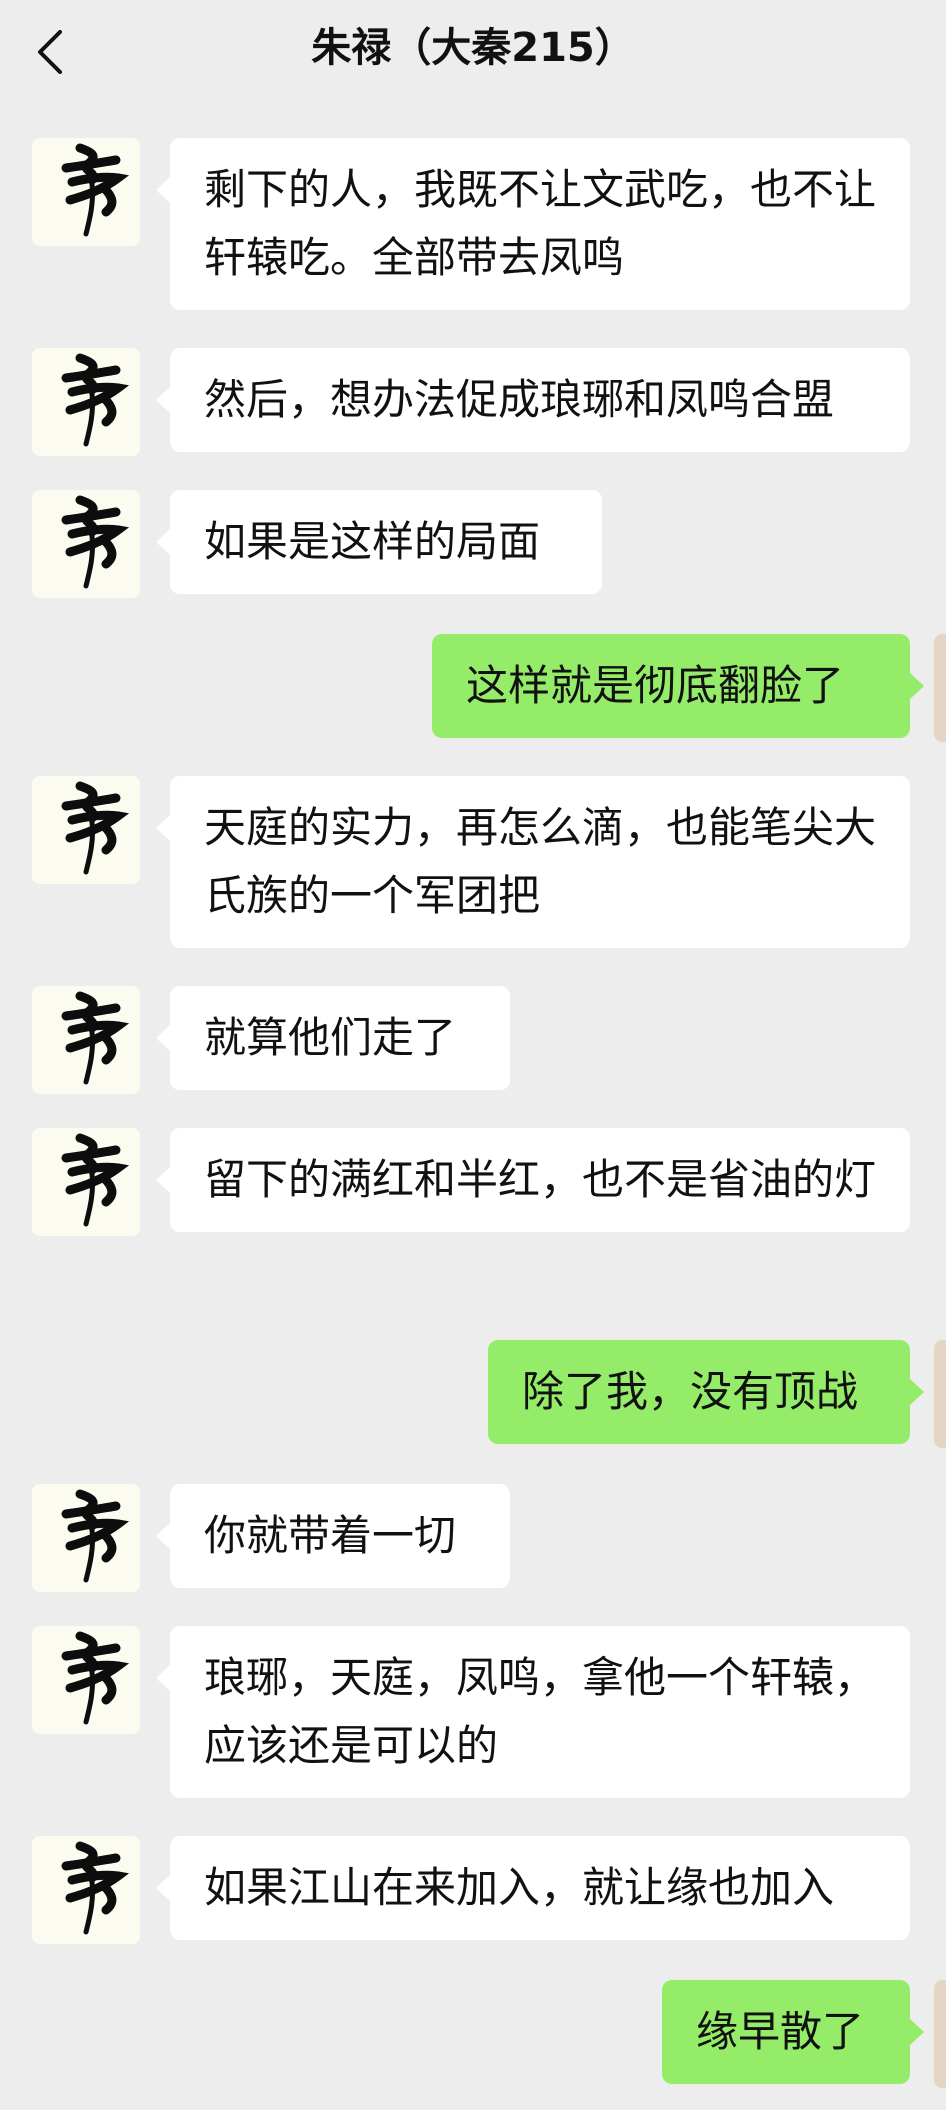 Image resolution: width=946 pixels, height=2110 pixels. I want to click on chat-header: 朱禄（大秦215）, so click(473, 52).